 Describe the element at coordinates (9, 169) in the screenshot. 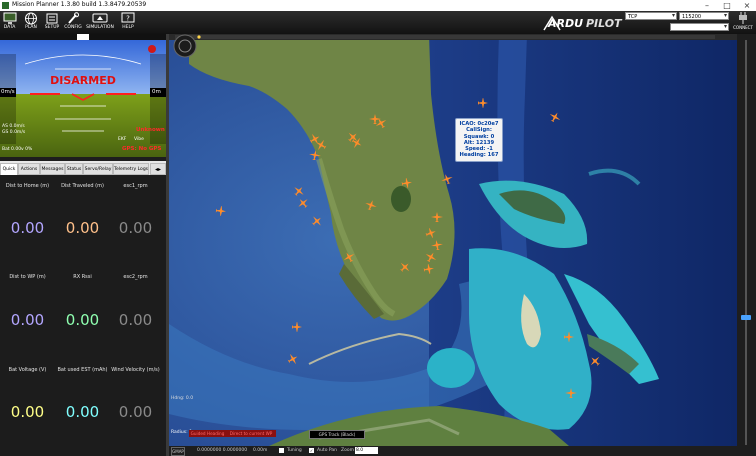

I see `tab-quick: Quick` at that location.